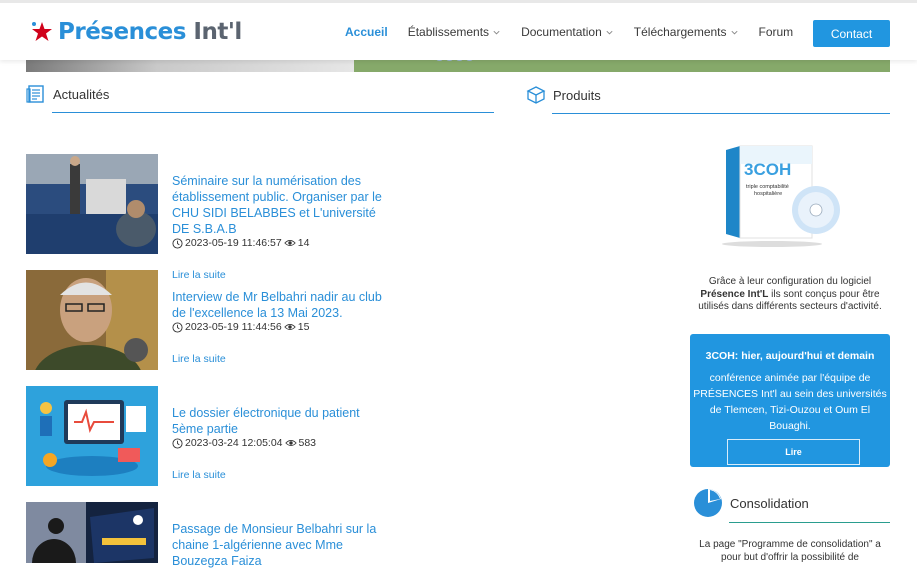 The width and height of the screenshot is (917, 569). I want to click on news-meta: 2023-05-19 11:46:57 14, so click(240, 243).